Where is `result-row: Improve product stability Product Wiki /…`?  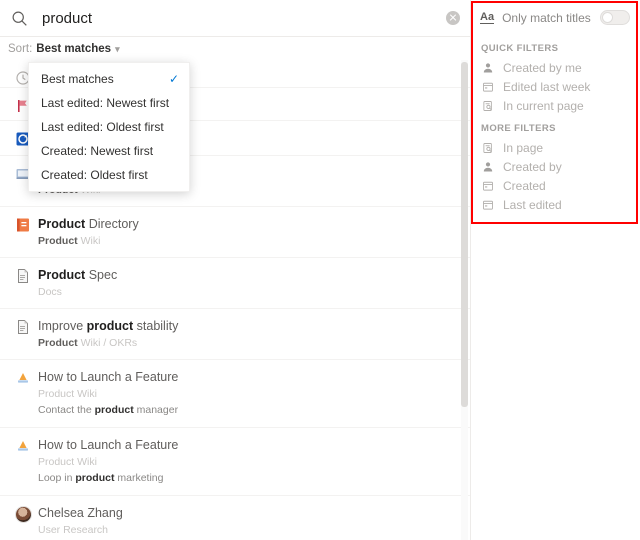
result-row: Improve product stability Product Wiki /… is located at coordinates (235, 334).